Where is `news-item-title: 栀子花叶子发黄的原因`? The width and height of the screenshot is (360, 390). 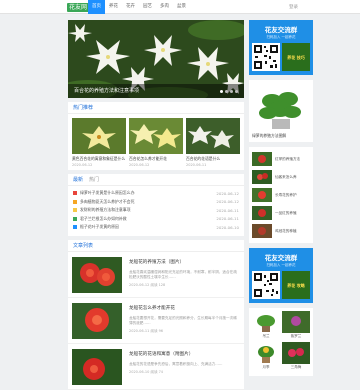 news-item-title: 栀子花叶子发黄的原因 is located at coordinates (99, 227).